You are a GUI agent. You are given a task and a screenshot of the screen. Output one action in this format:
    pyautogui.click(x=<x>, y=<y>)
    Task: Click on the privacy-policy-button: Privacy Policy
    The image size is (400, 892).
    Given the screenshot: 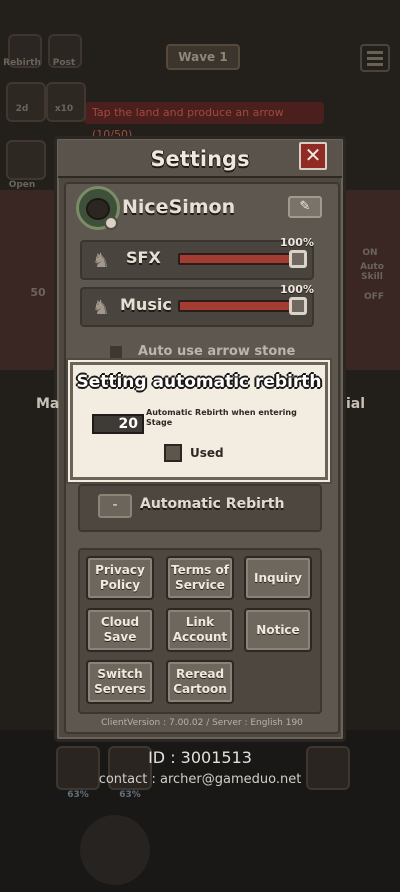 What is the action you would take?
    pyautogui.click(x=120, y=578)
    